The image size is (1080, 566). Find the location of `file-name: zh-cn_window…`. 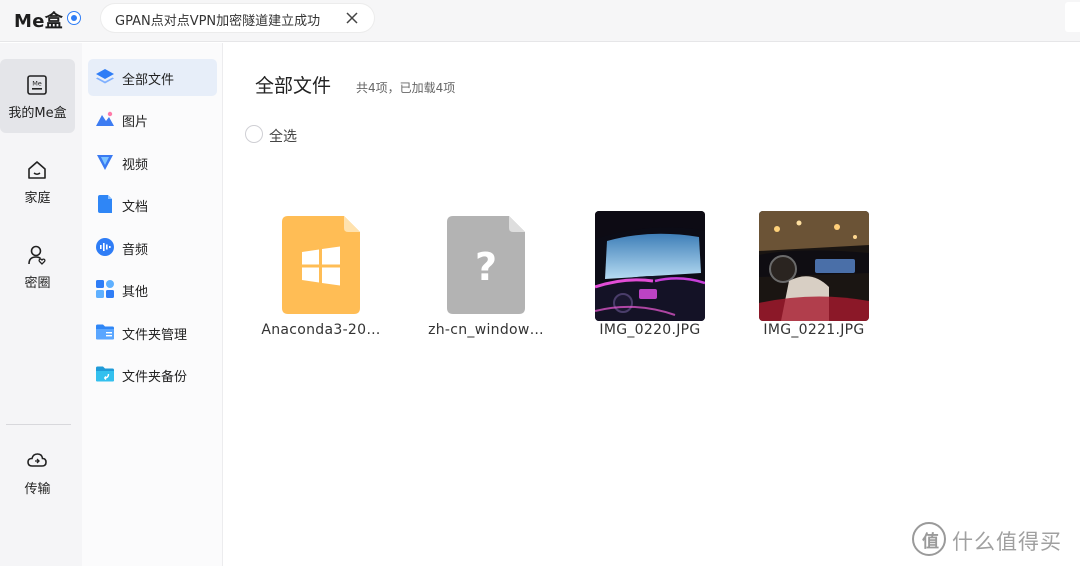

file-name: zh-cn_window… is located at coordinates (486, 330).